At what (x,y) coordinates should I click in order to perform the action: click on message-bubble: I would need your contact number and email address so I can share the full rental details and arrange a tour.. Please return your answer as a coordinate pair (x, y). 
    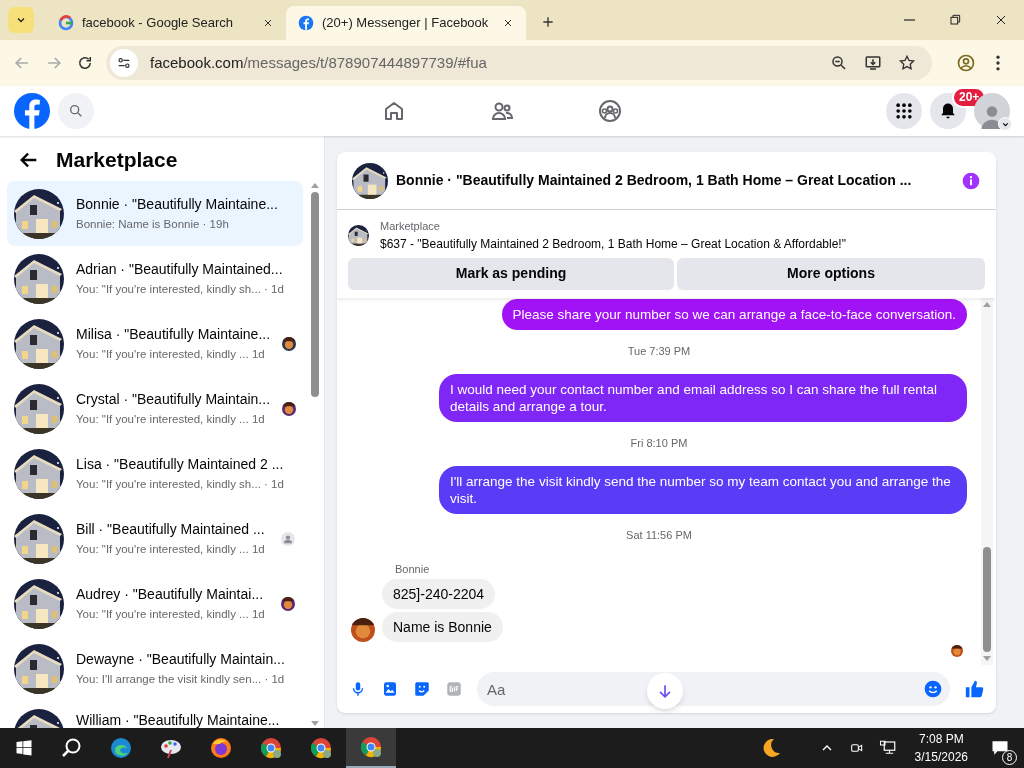
    Looking at the image, I should click on (703, 398).